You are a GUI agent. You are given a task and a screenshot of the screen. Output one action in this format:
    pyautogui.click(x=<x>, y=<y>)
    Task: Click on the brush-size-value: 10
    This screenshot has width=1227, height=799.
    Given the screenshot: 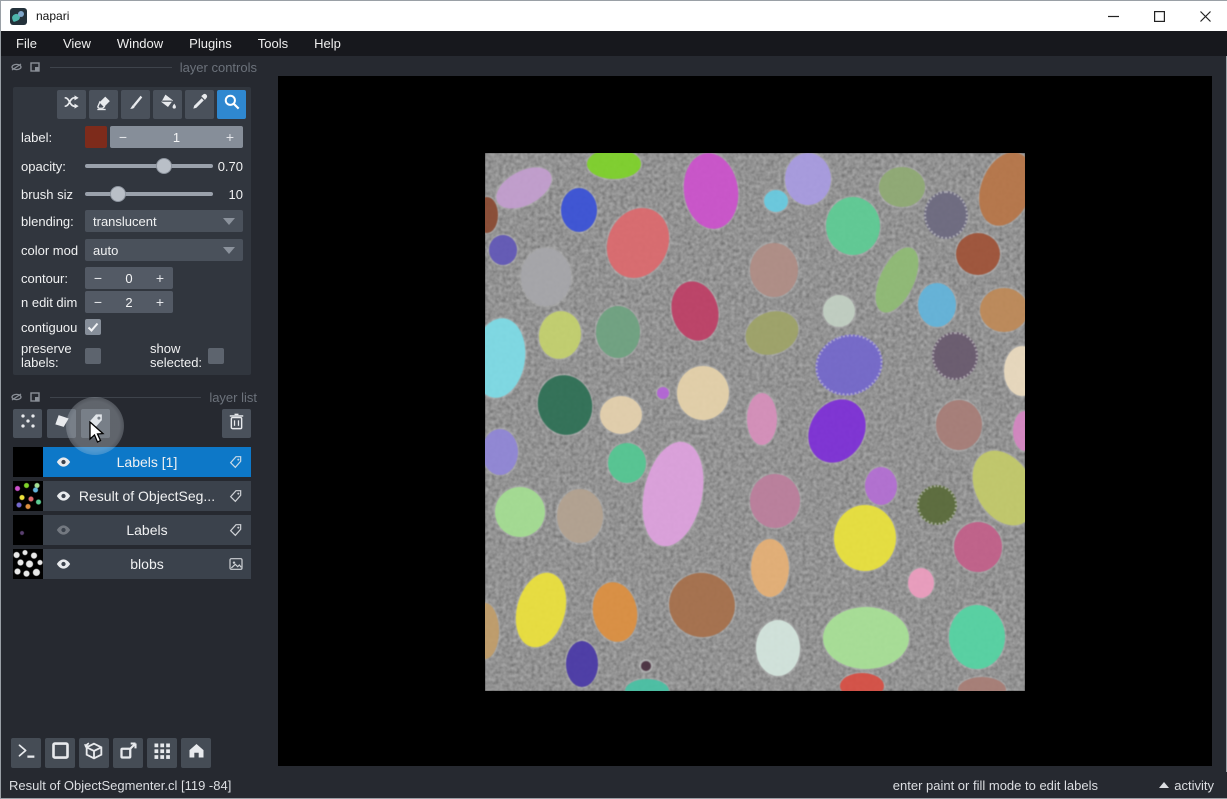 What is the action you would take?
    pyautogui.click(x=235, y=194)
    